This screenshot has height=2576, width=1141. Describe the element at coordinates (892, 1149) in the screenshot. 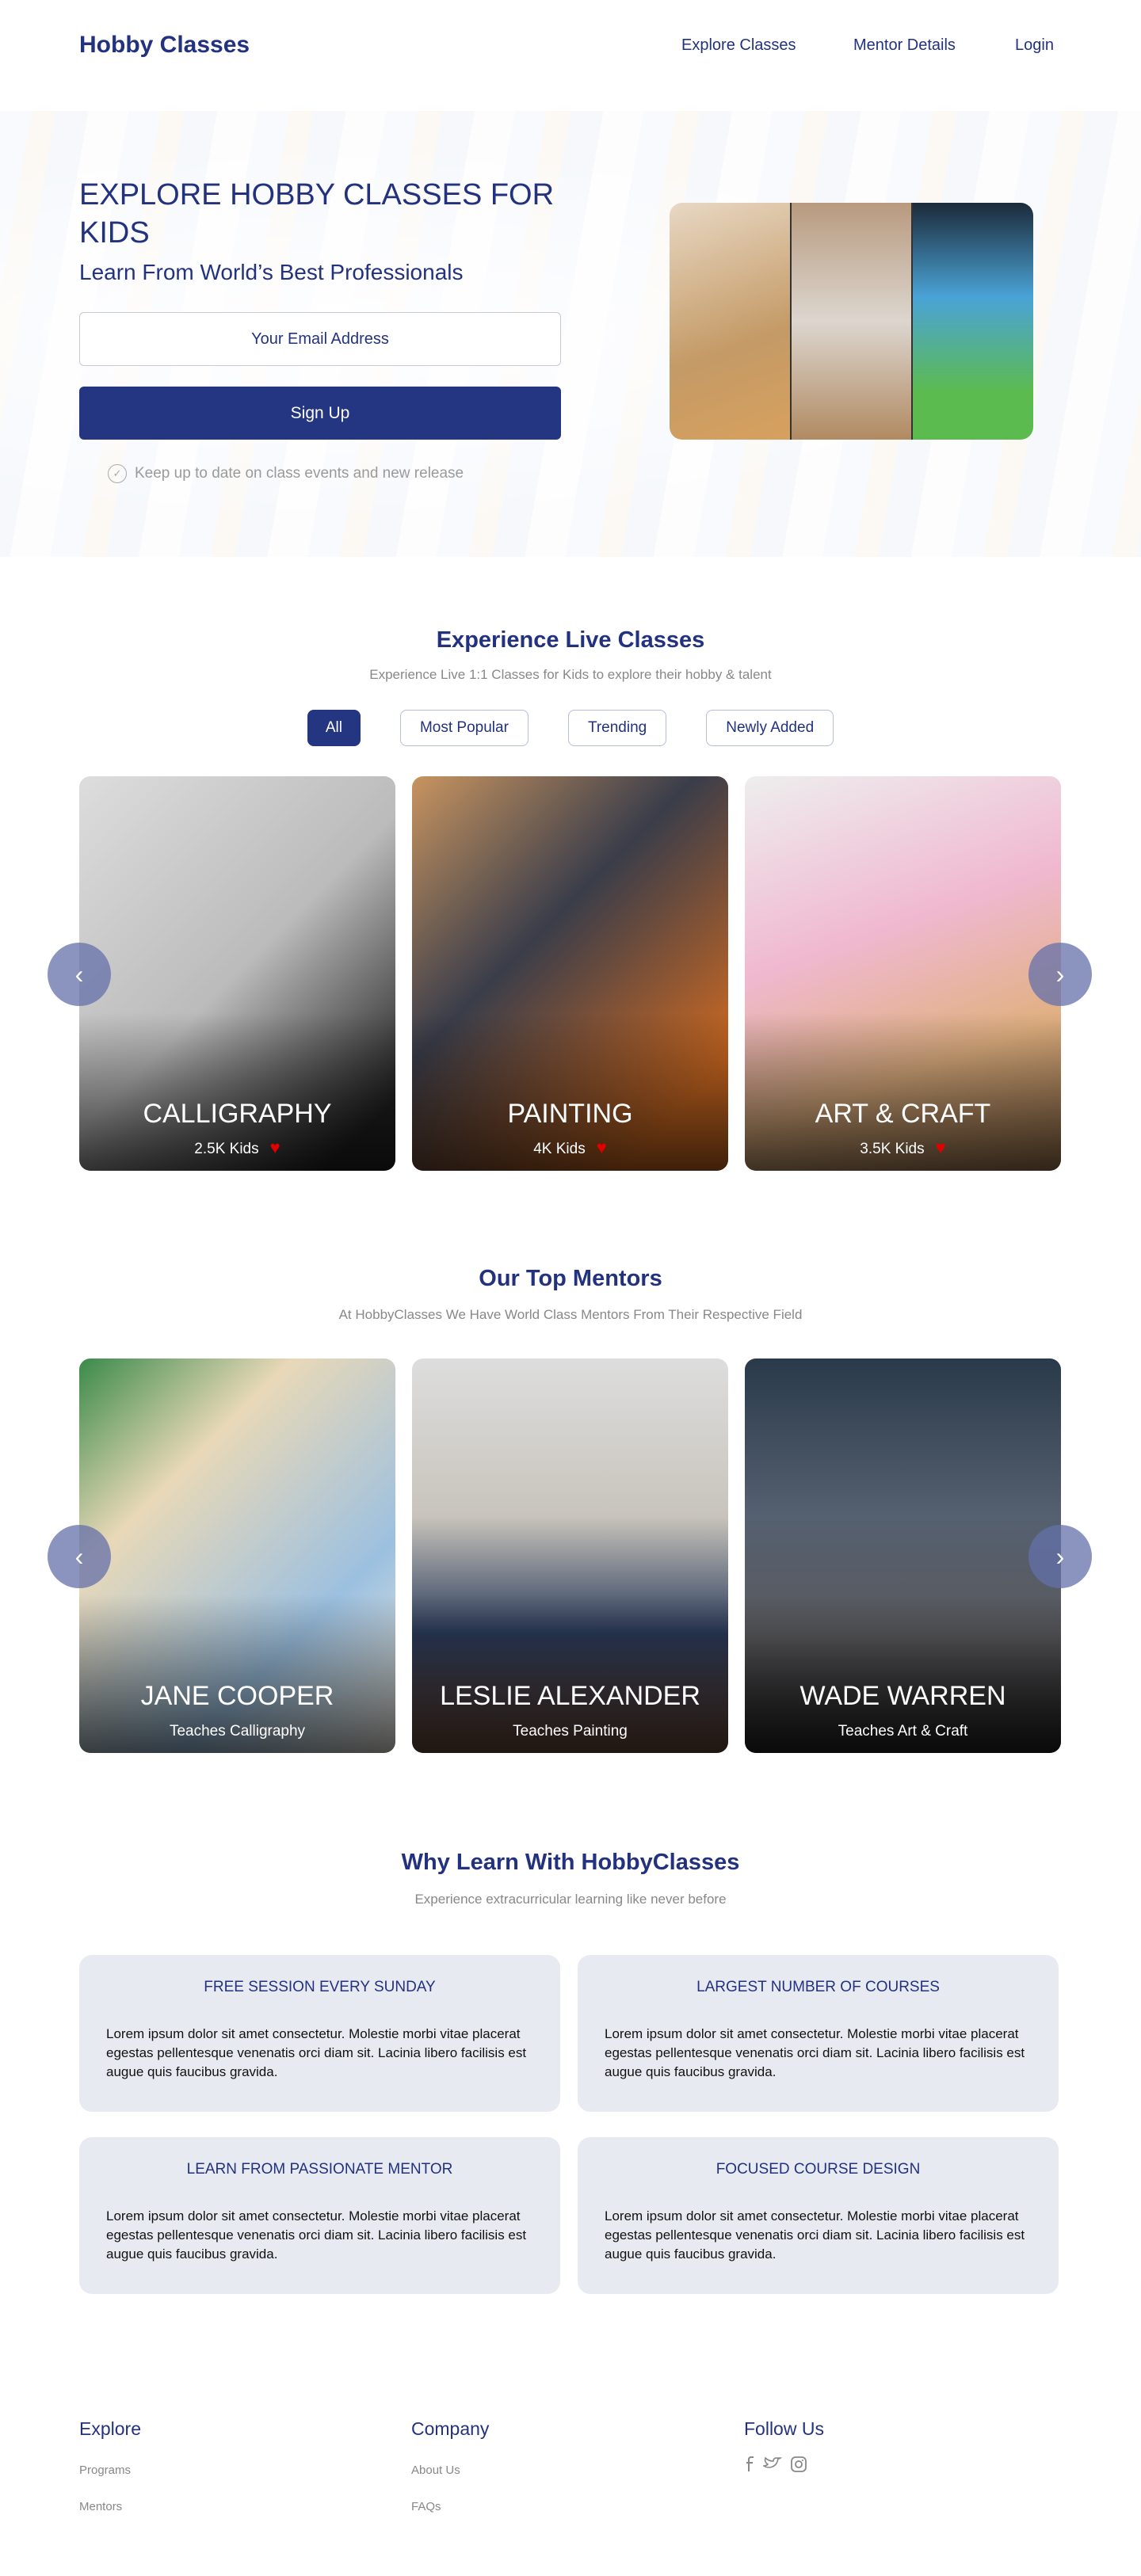

I see `class-kids: 3.5K Kids` at that location.